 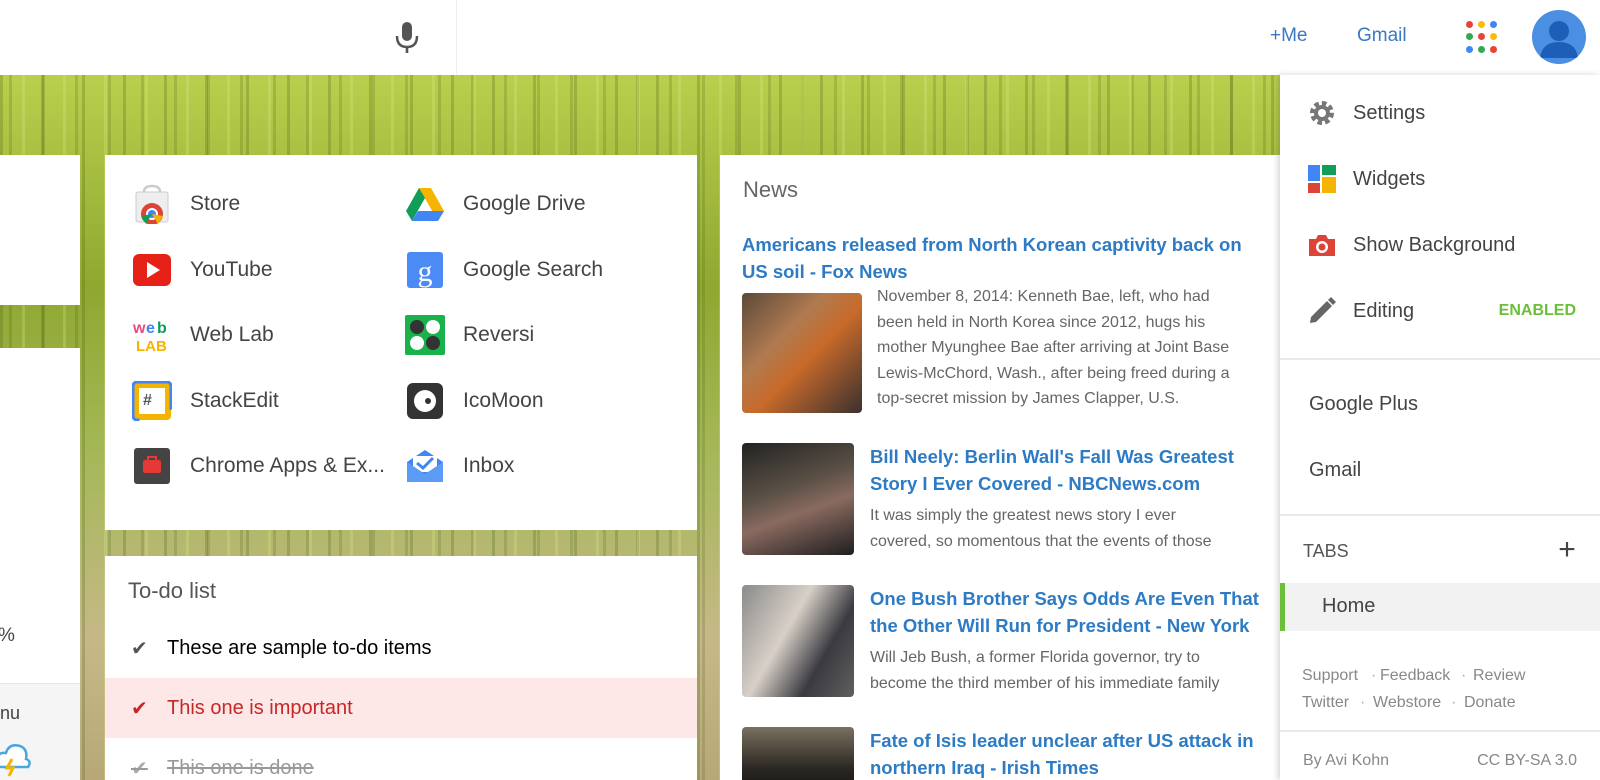 What do you see at coordinates (1440, 113) in the screenshot?
I see `menu-item-settings: Settings` at bounding box center [1440, 113].